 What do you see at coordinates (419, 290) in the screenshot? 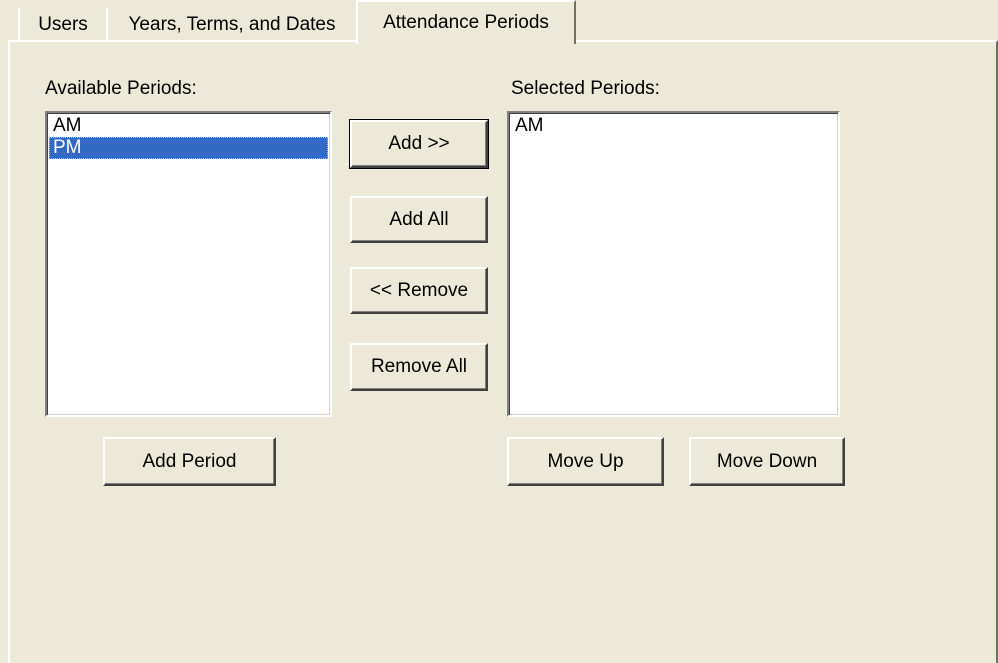
I see `remove-button: << Remove` at bounding box center [419, 290].